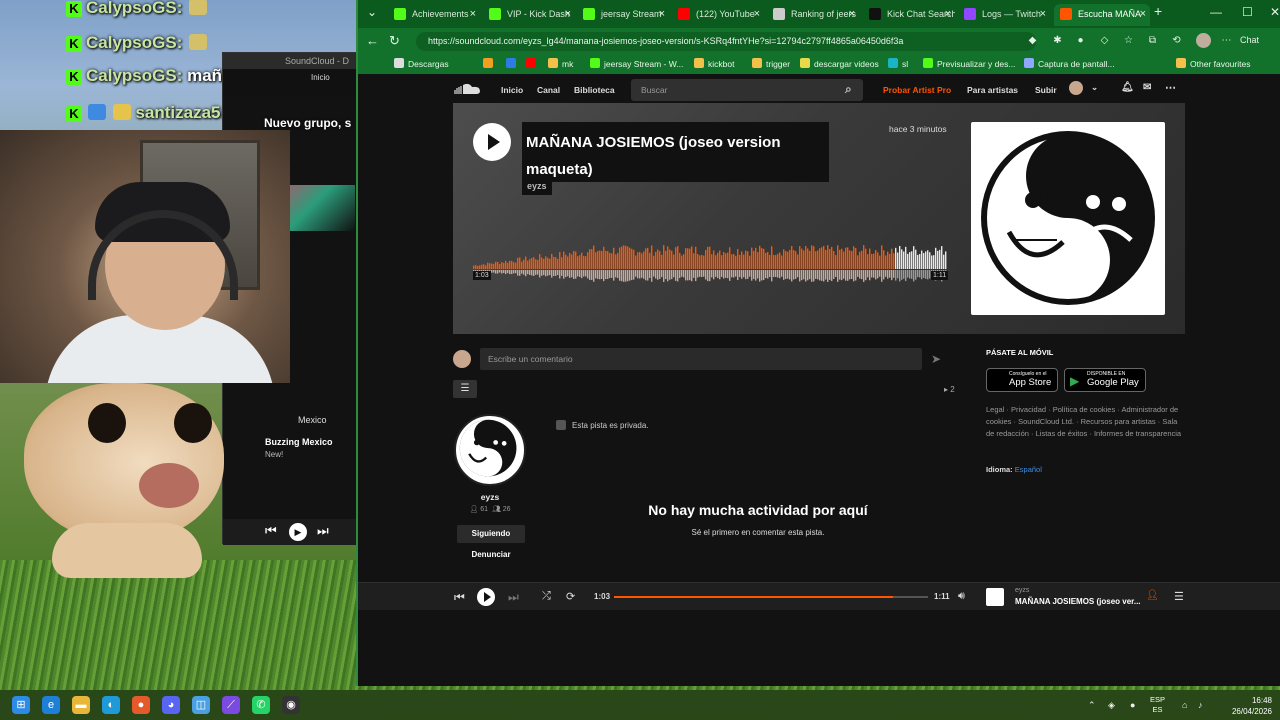 This screenshot has width=1280, height=720. I want to click on language-indicator: ESP ES, so click(1157, 705).